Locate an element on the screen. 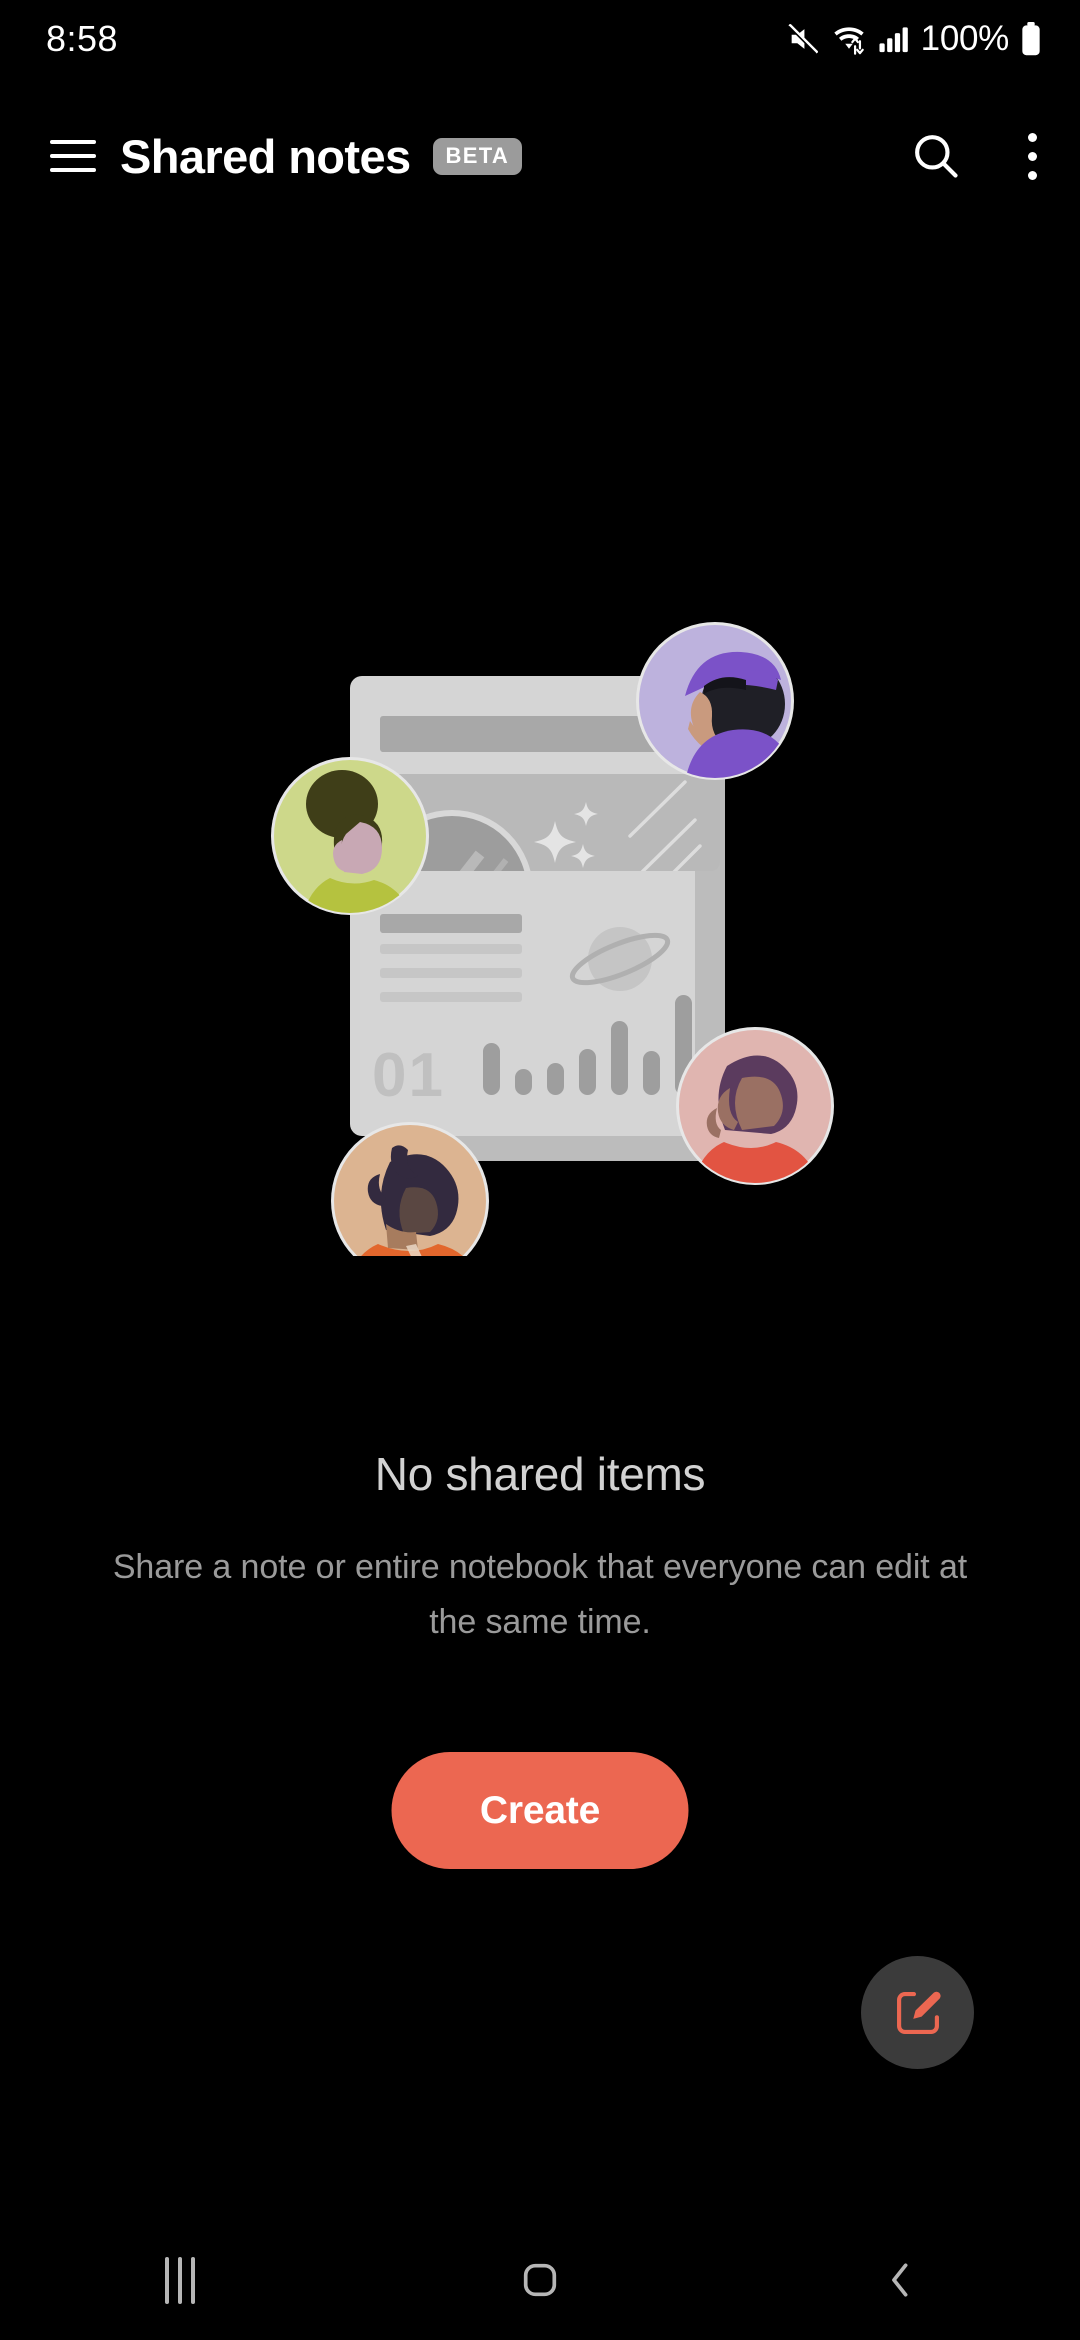 This screenshot has height=2340, width=1080. status-icons: 100% is located at coordinates (914, 39).